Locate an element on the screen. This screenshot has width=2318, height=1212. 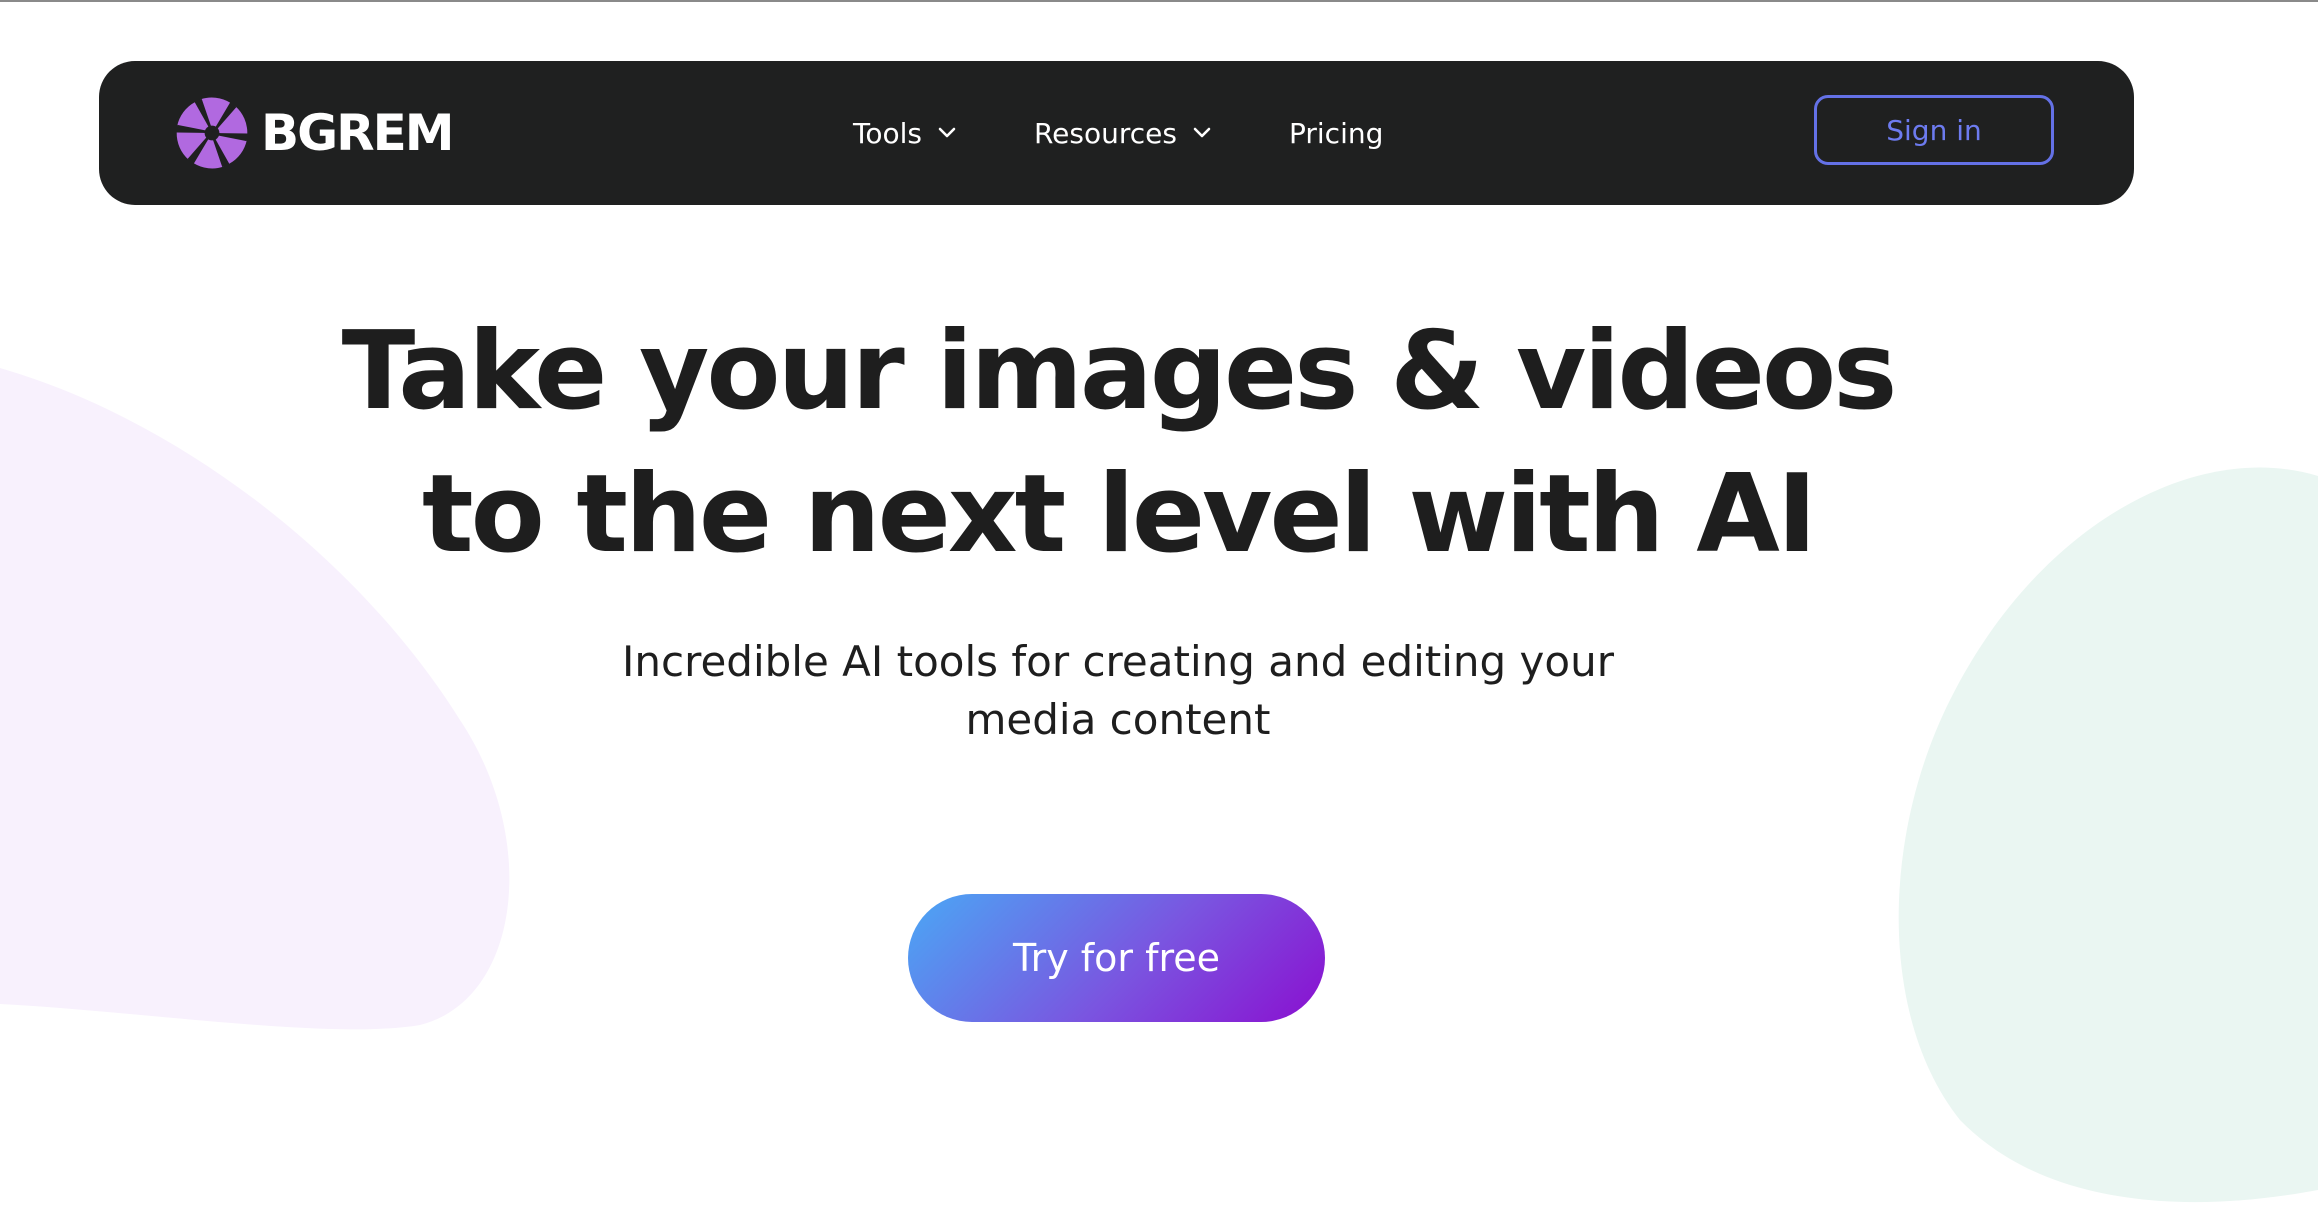
nav-item-resources: Resources is located at coordinates (1122, 133).